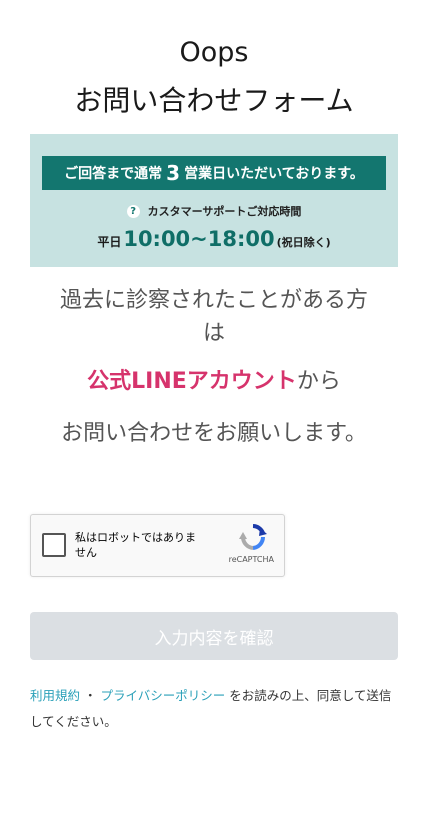  What do you see at coordinates (135, 545) in the screenshot?
I see `recaptcha-label: 私はロボットではありません` at bounding box center [135, 545].